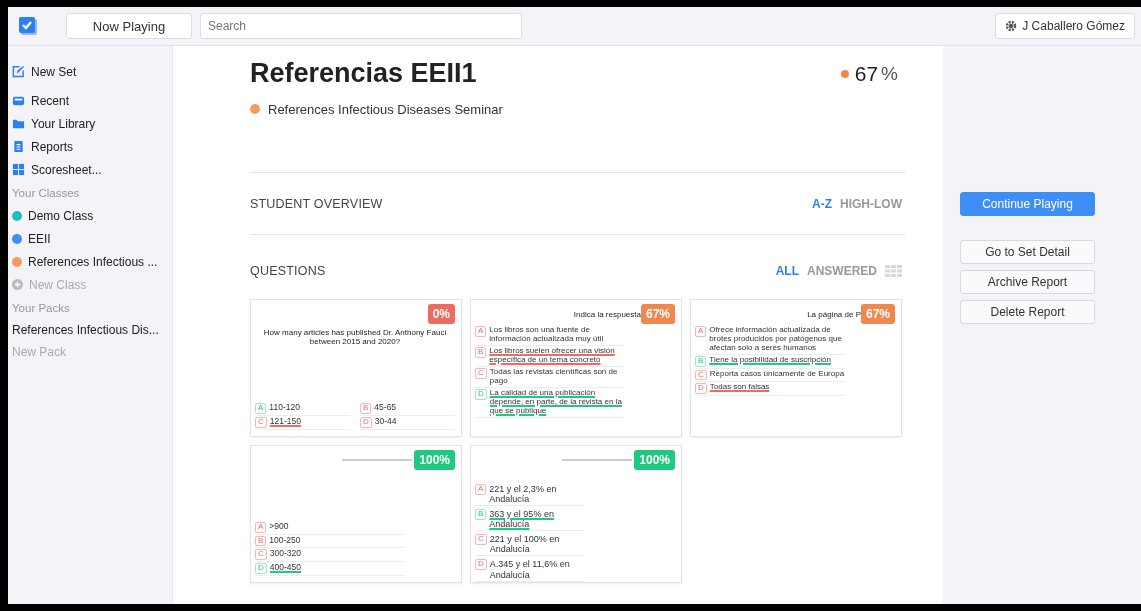 The image size is (1141, 611). Describe the element at coordinates (18, 169) in the screenshot. I see `grid-icon` at that location.